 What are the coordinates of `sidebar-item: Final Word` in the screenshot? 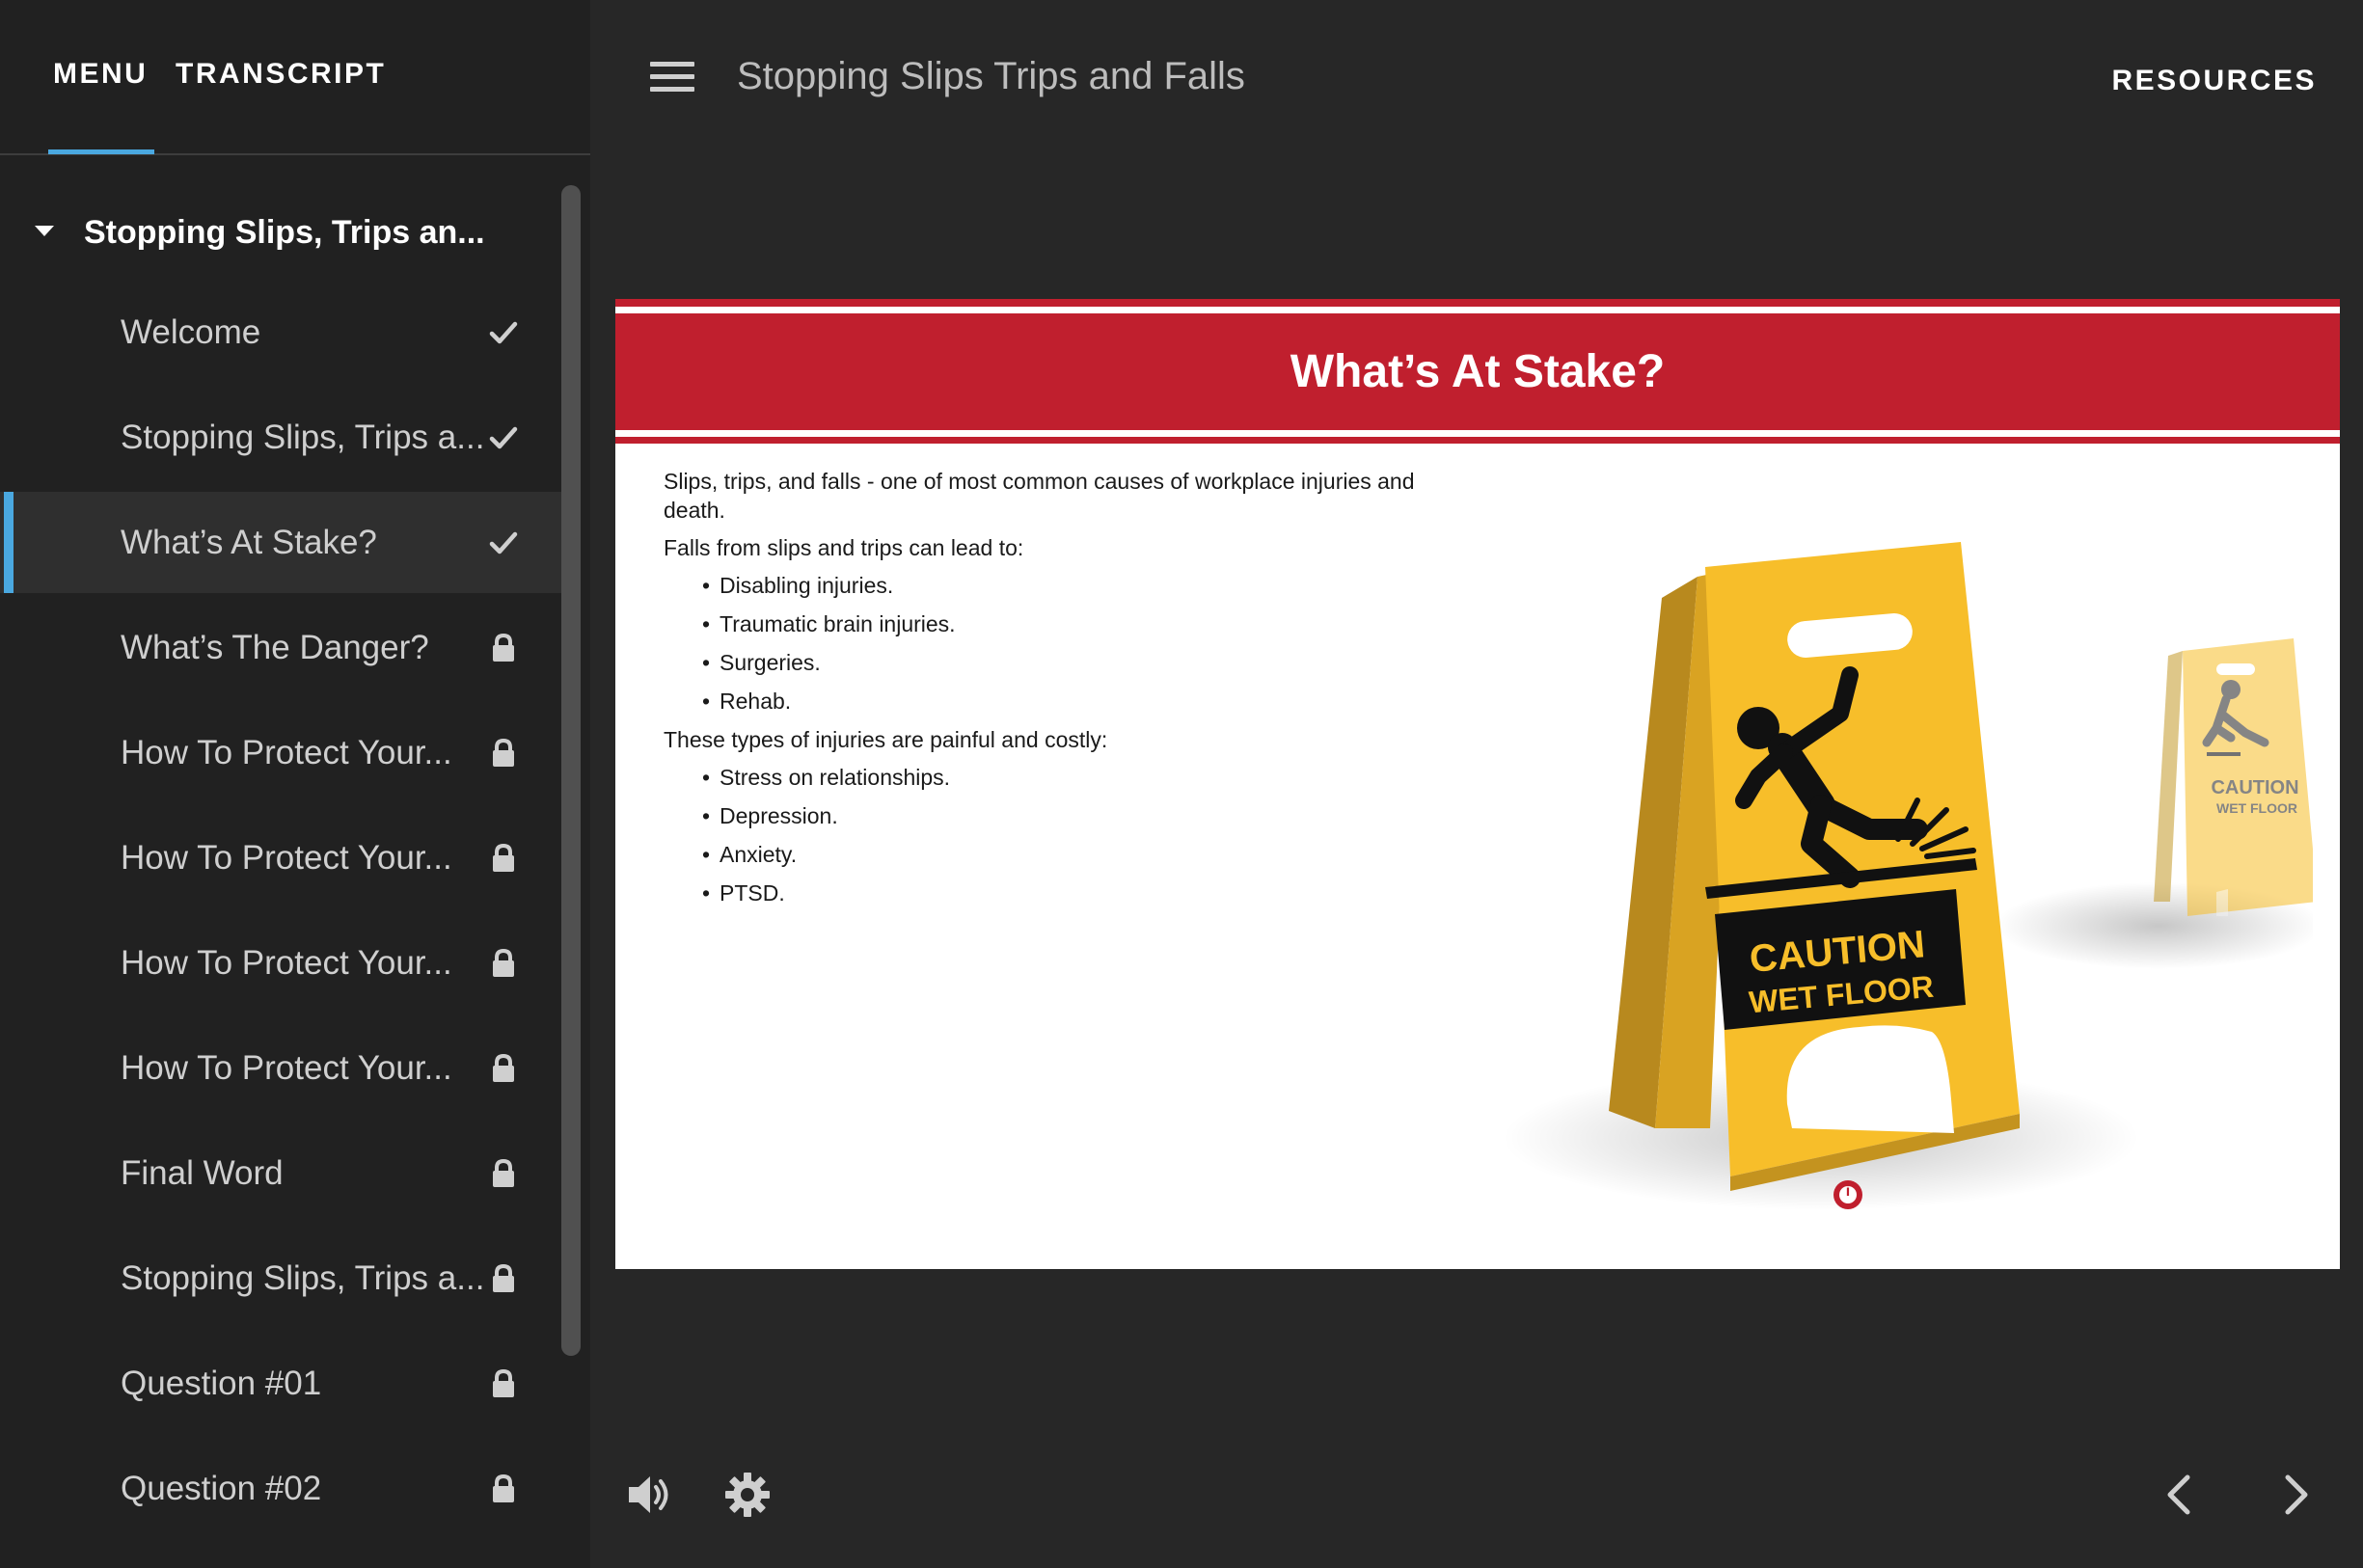 It's located at (280, 1173).